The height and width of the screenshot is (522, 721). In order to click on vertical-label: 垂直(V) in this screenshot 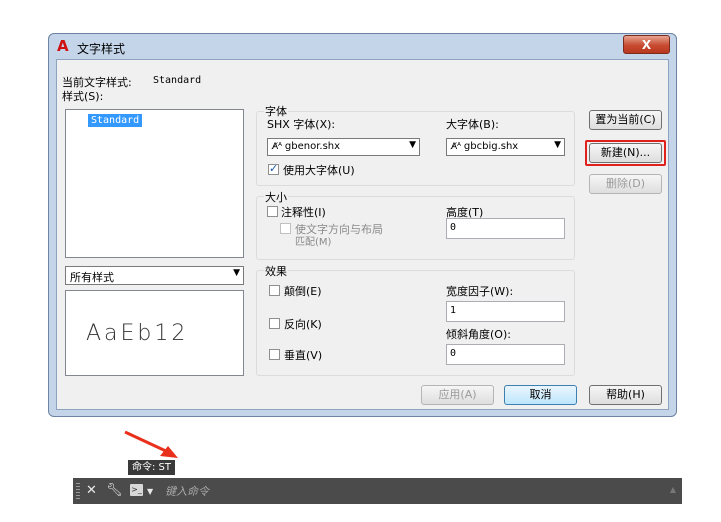, I will do `click(303, 355)`.